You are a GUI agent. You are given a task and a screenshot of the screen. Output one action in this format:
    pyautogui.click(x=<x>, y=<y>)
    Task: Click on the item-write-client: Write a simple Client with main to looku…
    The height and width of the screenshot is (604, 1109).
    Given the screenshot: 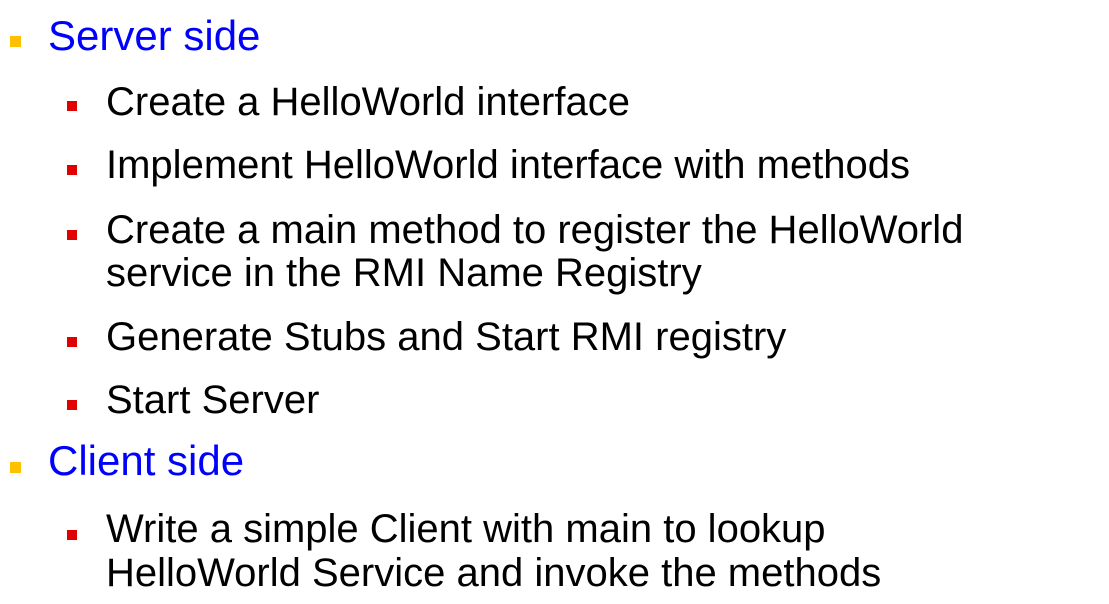 What is the action you would take?
    pyautogui.click(x=466, y=529)
    